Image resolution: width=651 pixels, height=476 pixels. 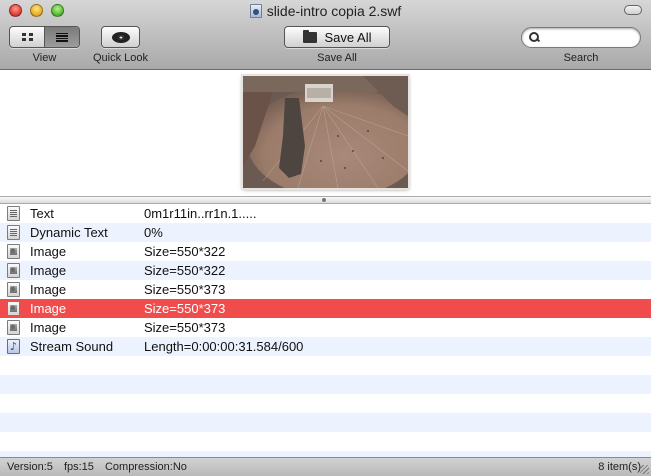 What do you see at coordinates (120, 58) in the screenshot?
I see `quick-look-label: Quick Look` at bounding box center [120, 58].